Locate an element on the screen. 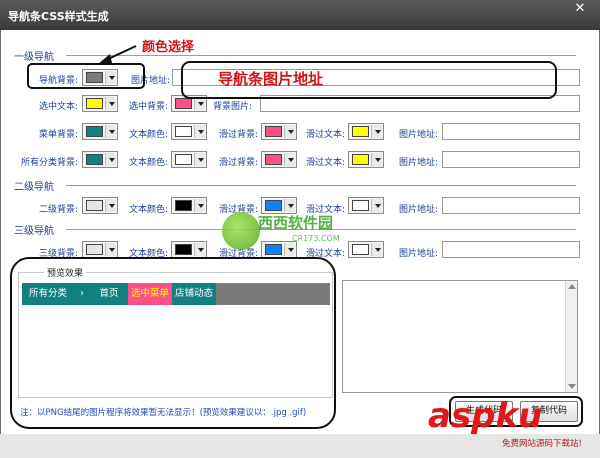 The image size is (600, 458). color-select-annotation: 颜色选择 is located at coordinates (168, 47).